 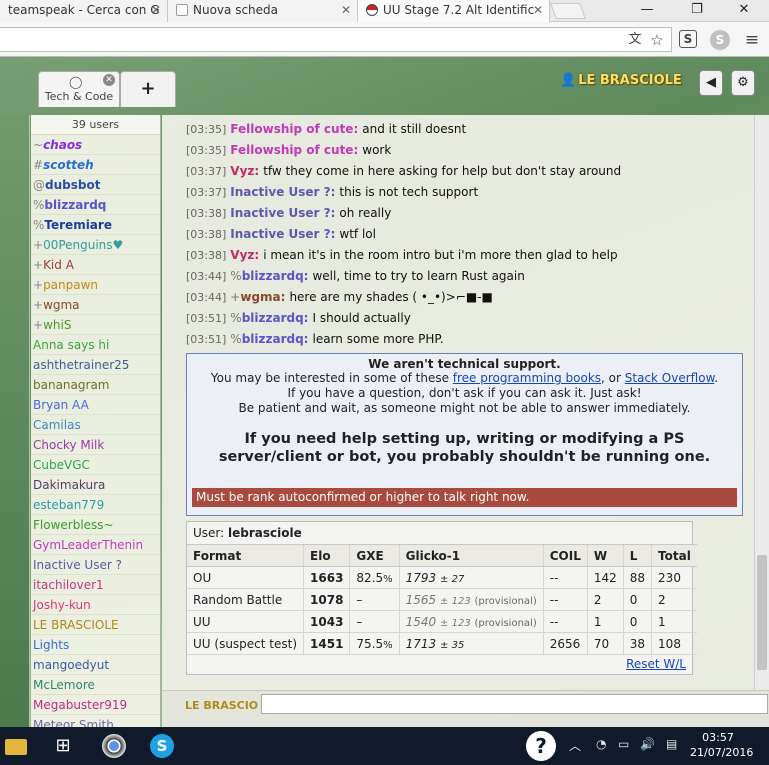 What do you see at coordinates (575, 745) in the screenshot?
I see `chevron-up-icon: ︿` at bounding box center [575, 745].